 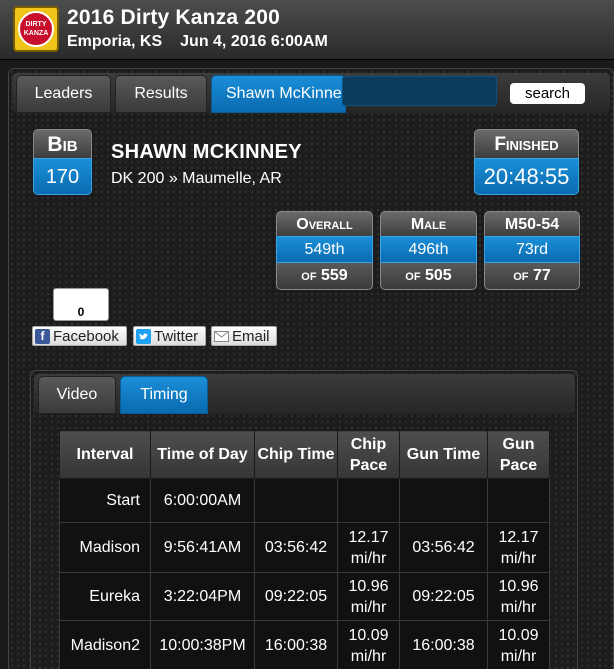 I want to click on share-email-button: Email, so click(x=244, y=336).